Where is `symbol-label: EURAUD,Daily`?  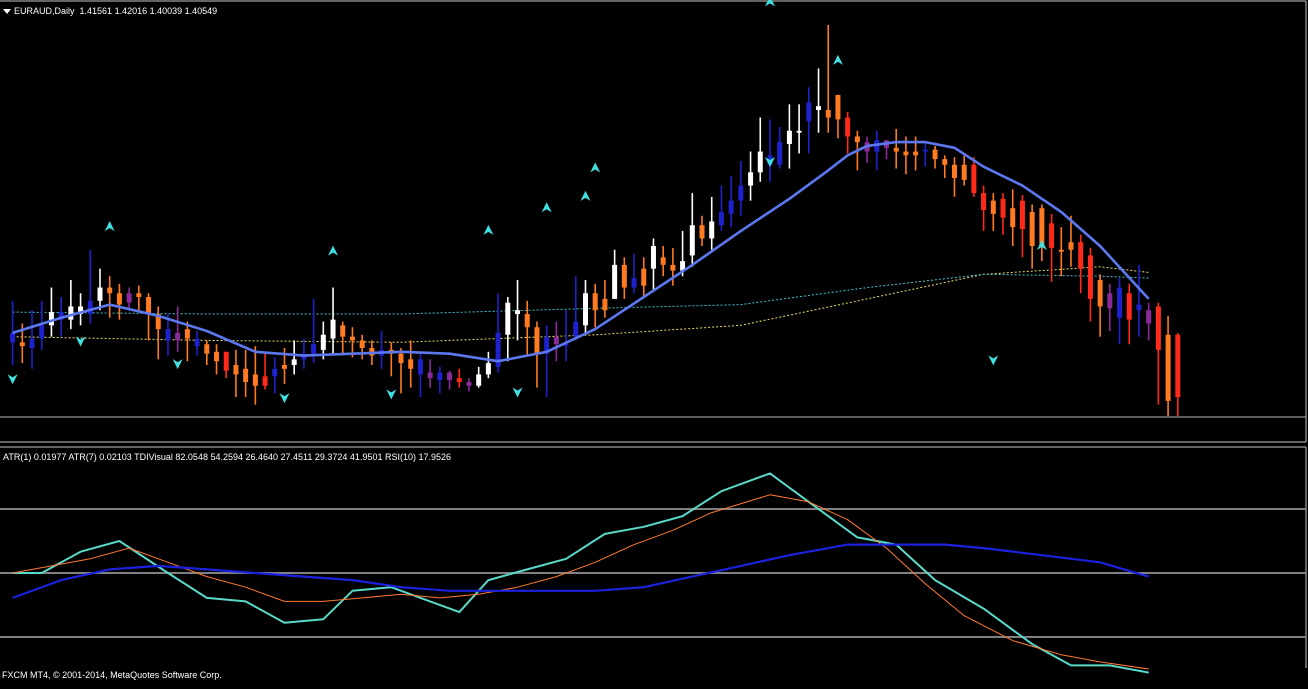
symbol-label: EURAUD,Daily is located at coordinates (44, 11).